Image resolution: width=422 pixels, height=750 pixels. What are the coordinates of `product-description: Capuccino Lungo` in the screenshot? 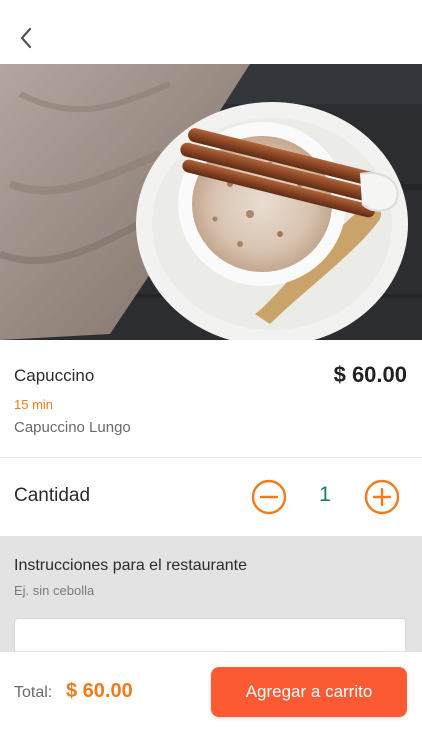 It's located at (72, 427).